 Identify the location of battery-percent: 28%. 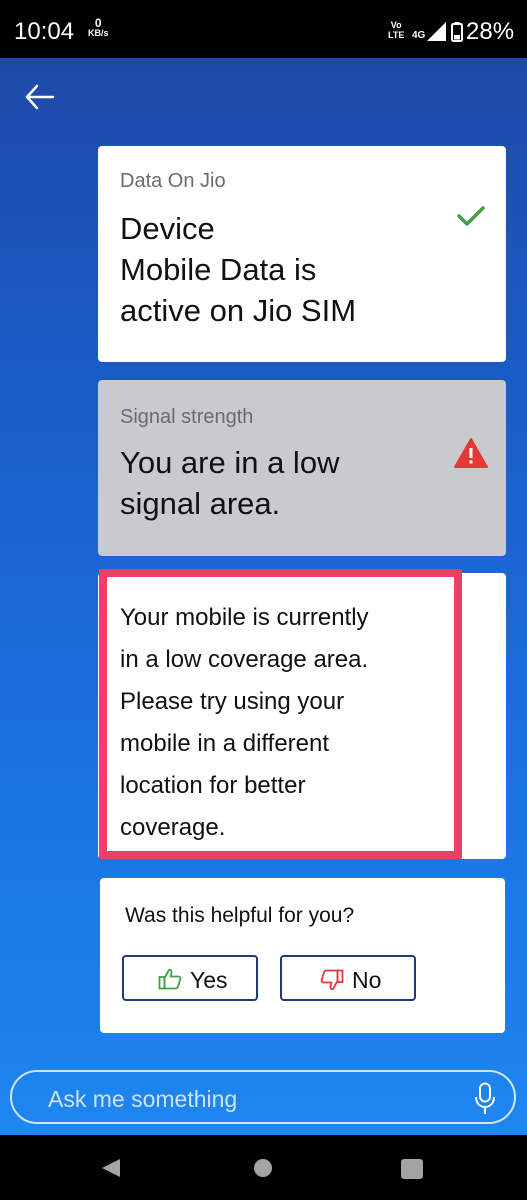
(490, 31).